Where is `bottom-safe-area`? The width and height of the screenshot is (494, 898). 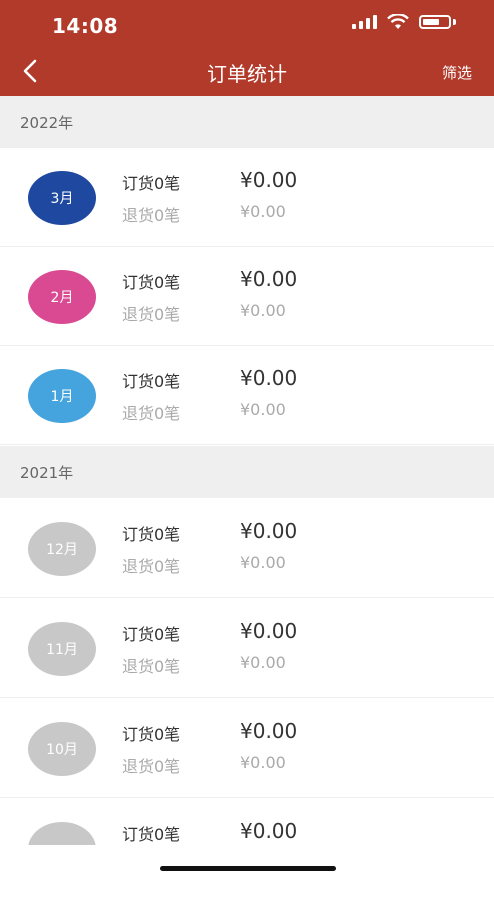
bottom-safe-area is located at coordinates (247, 862).